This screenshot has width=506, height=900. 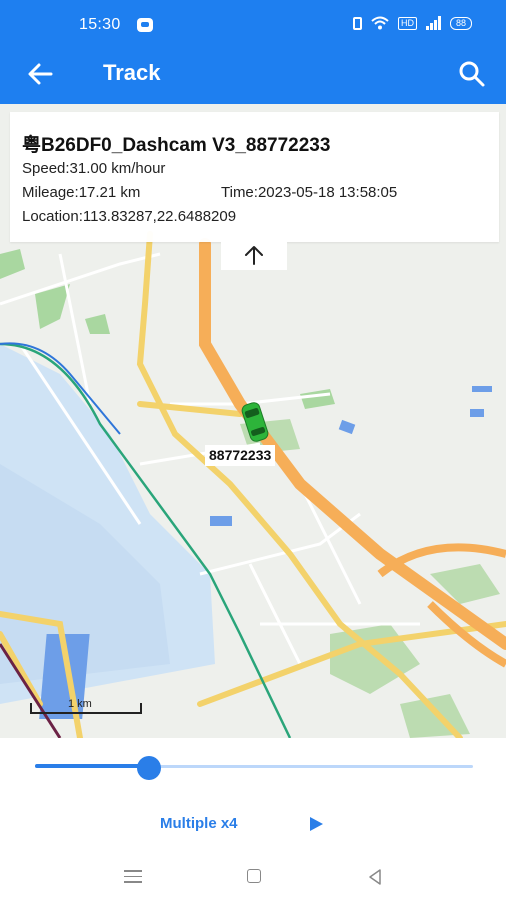 I want to click on signal-icon, so click(x=433, y=23).